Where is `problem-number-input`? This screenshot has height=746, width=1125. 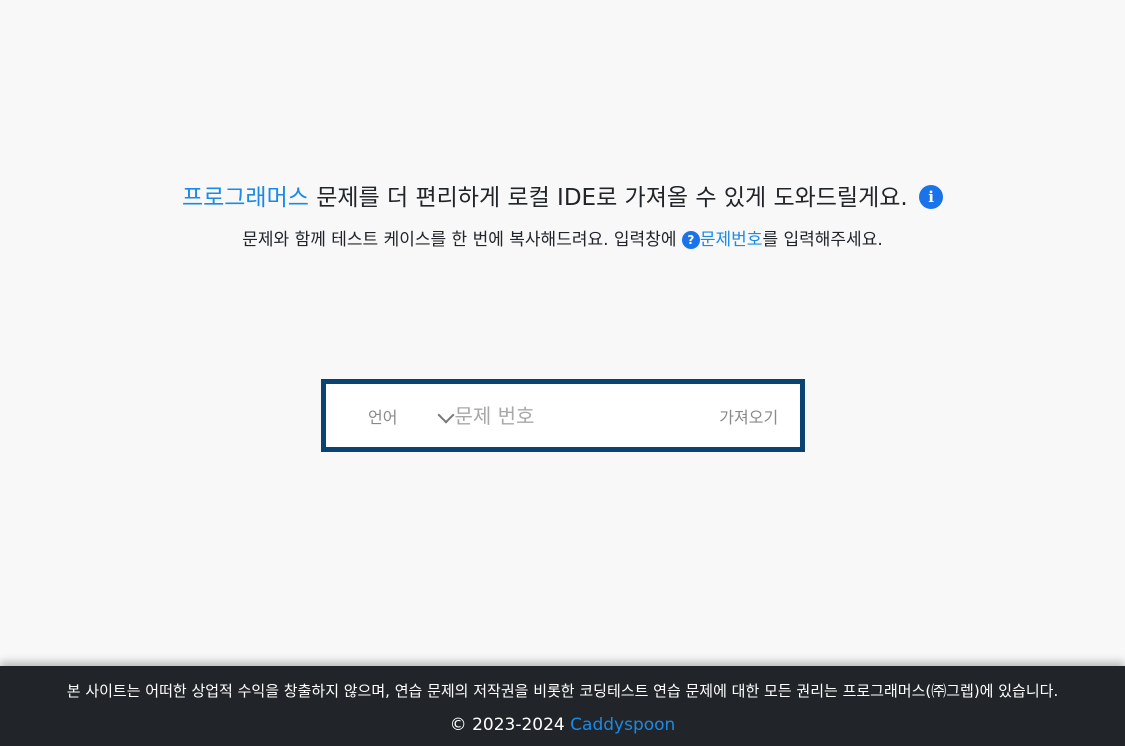
problem-number-input is located at coordinates (574, 415).